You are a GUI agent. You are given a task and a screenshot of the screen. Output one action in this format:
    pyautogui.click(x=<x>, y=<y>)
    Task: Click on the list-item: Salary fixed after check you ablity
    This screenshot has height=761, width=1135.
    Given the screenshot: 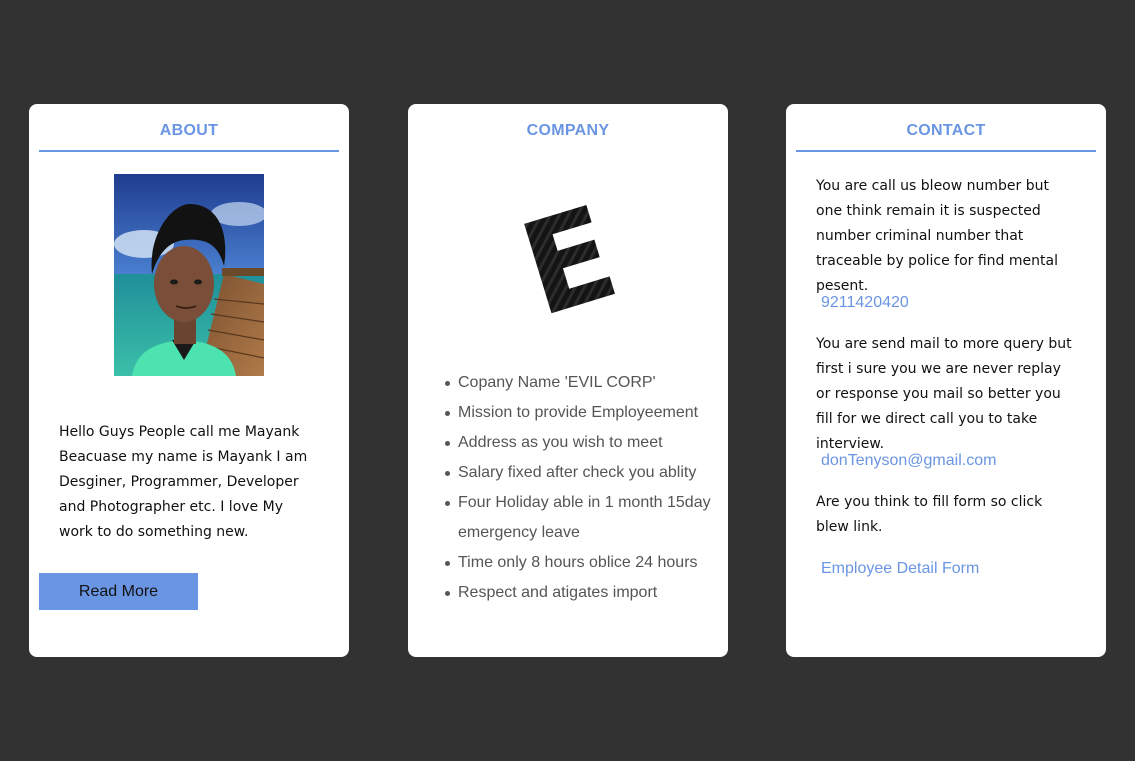 What is the action you would take?
    pyautogui.click(x=584, y=473)
    